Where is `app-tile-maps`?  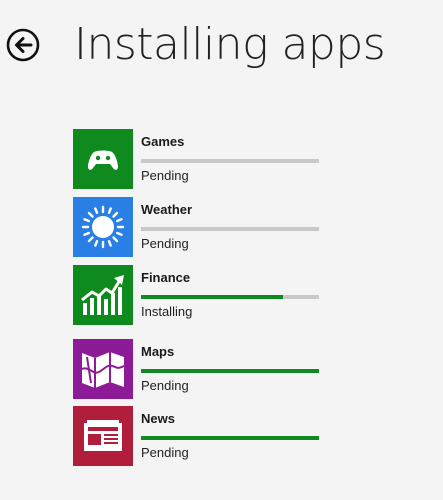 app-tile-maps is located at coordinates (103, 369).